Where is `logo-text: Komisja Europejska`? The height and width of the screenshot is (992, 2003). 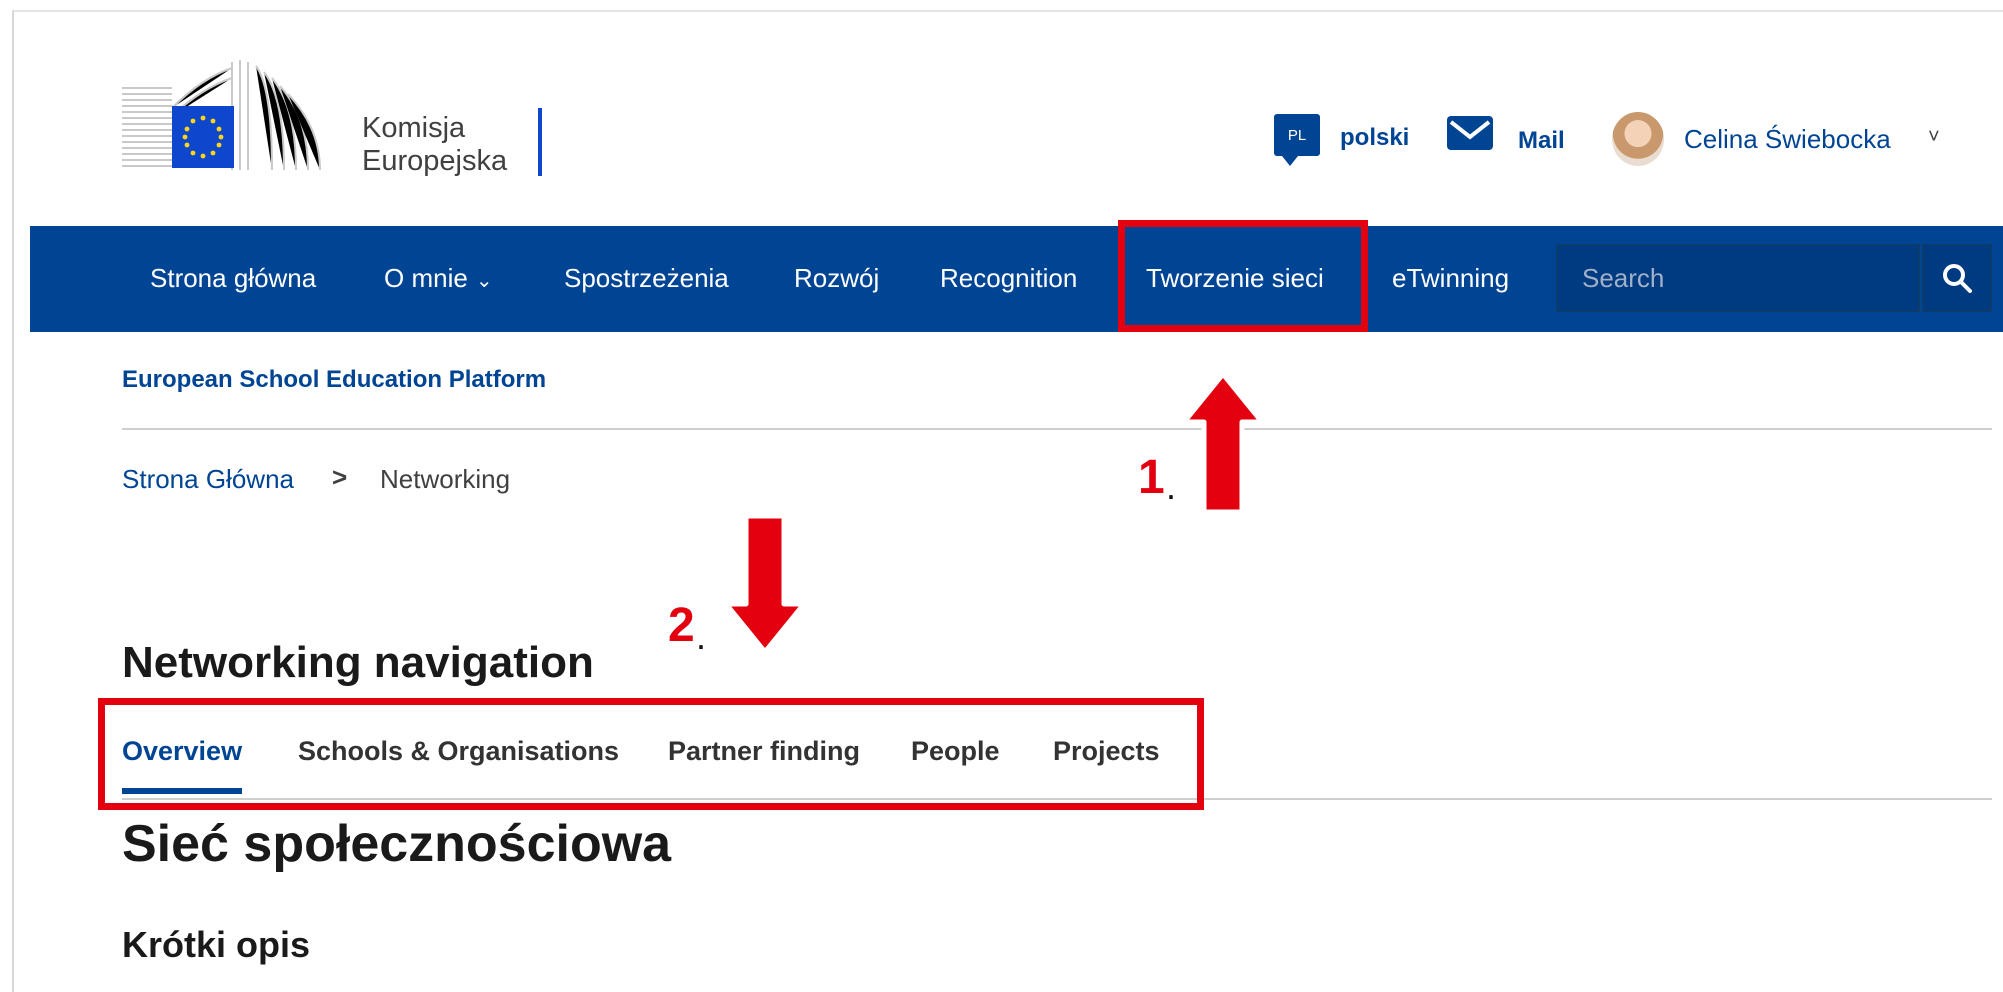
logo-text: Komisja Europejska is located at coordinates (434, 145).